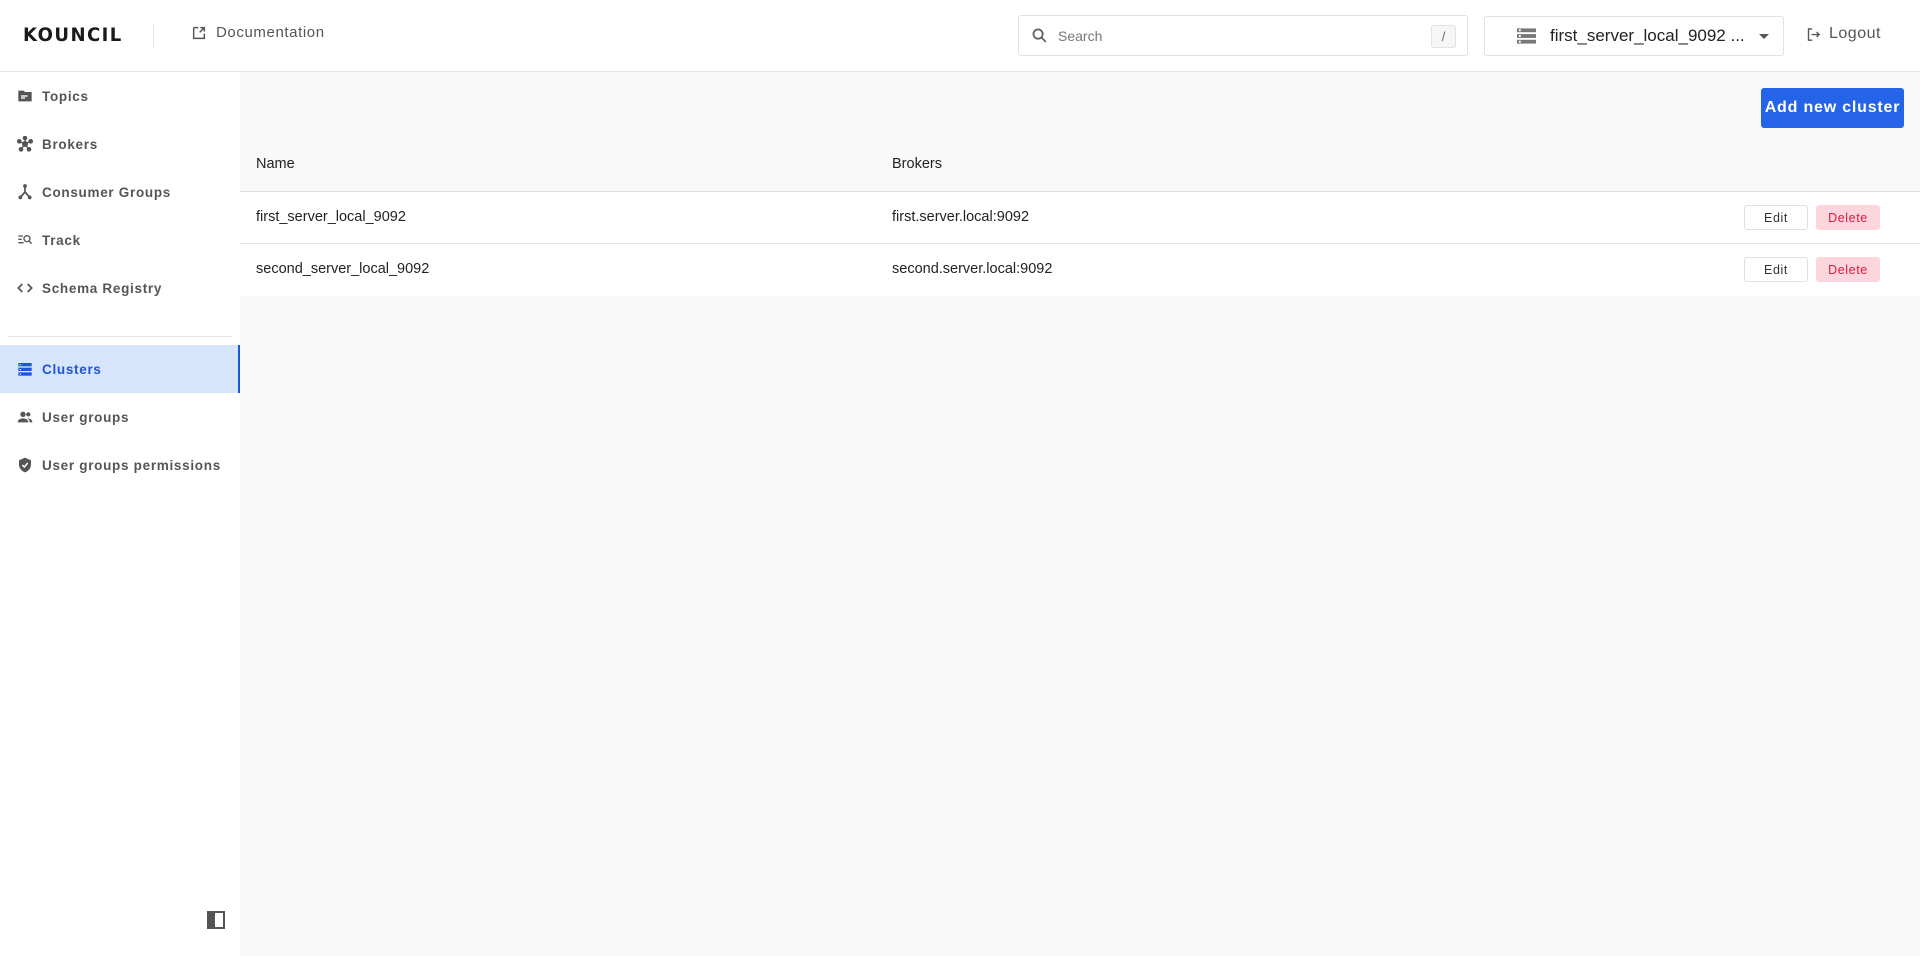  Describe the element at coordinates (153, 36) in the screenshot. I see `header-divider` at that location.